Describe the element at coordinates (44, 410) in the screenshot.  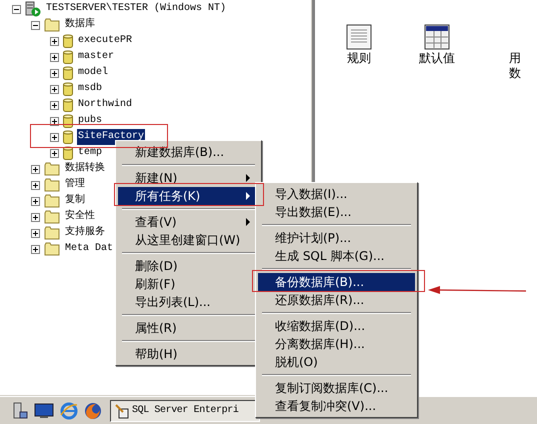
I see `monitor-icon` at that location.